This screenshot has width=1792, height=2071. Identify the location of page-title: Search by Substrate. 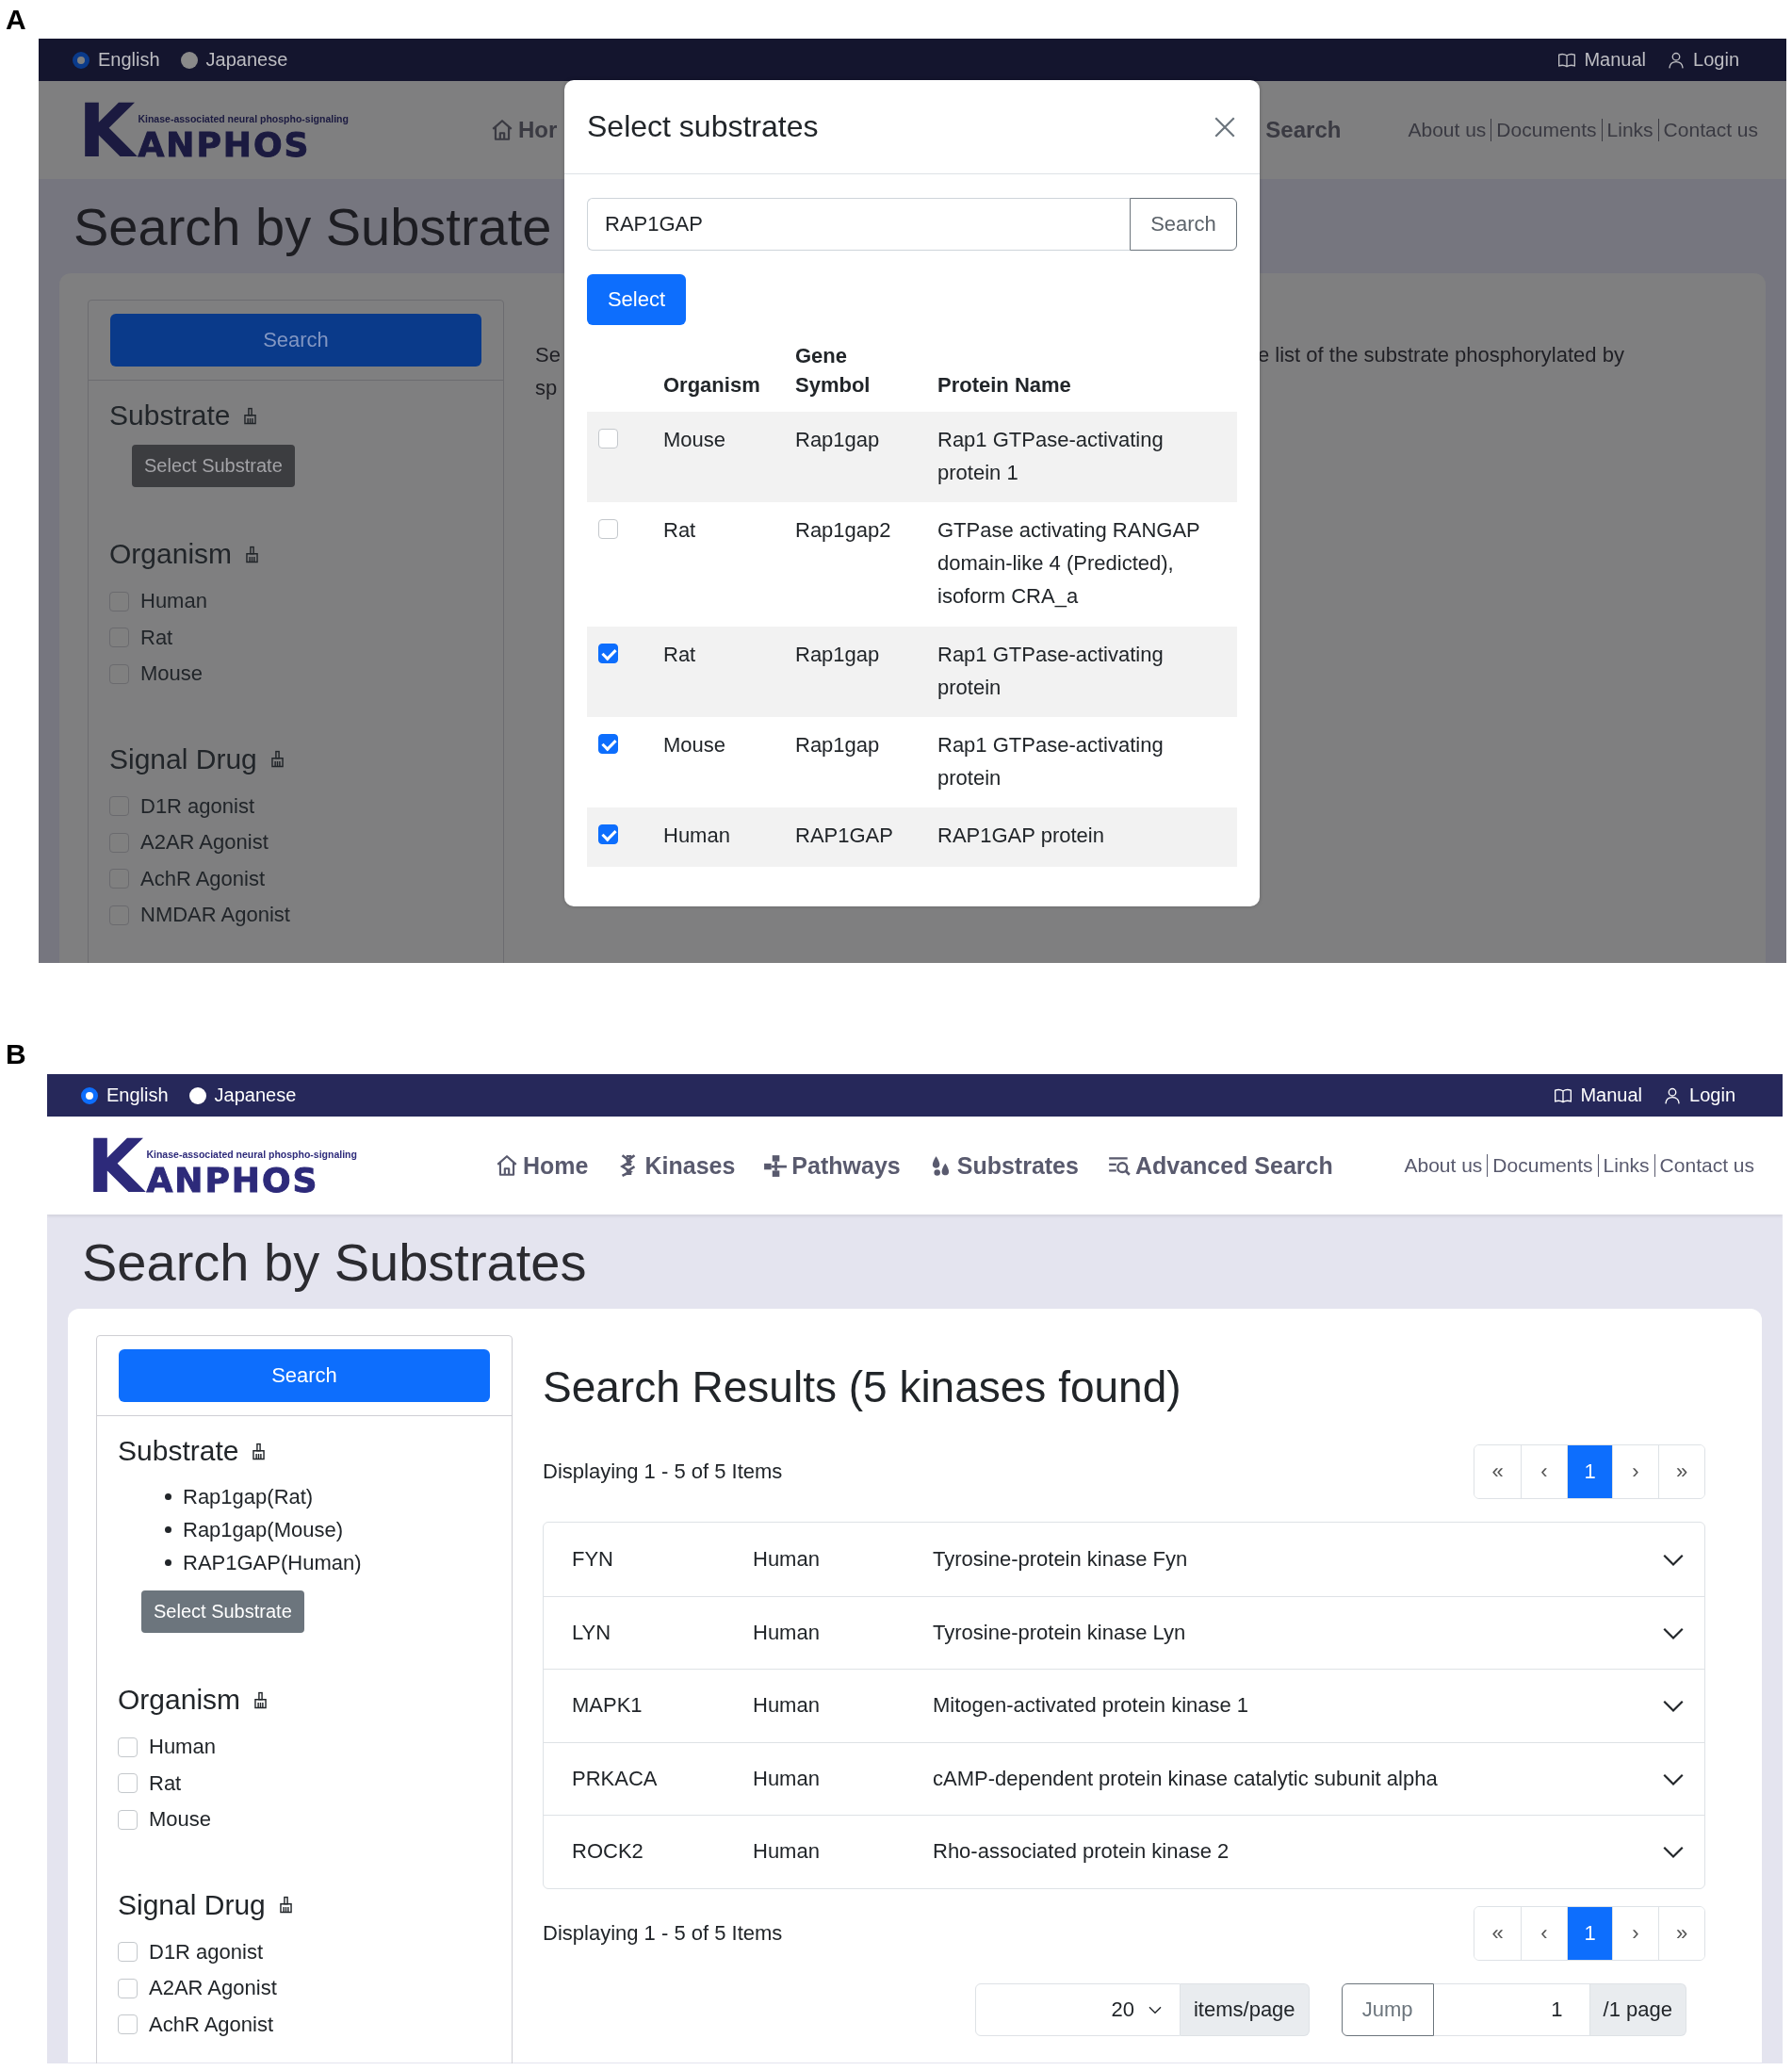
(312, 226).